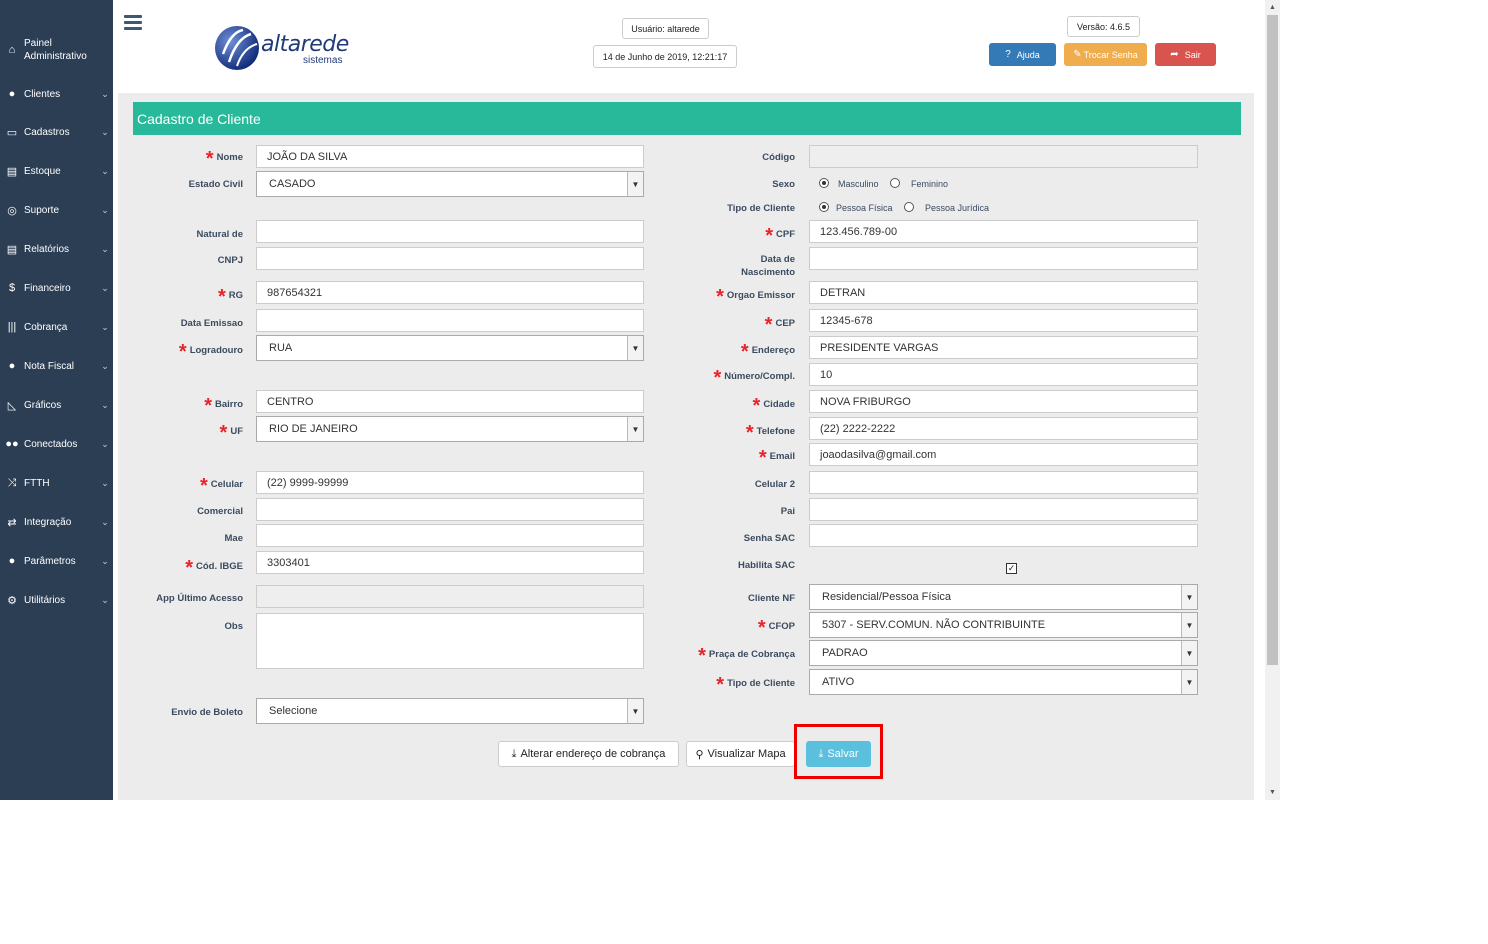 This screenshot has width=1488, height=944. Describe the element at coordinates (1003, 374) in the screenshot. I see `numero-input: 10` at that location.